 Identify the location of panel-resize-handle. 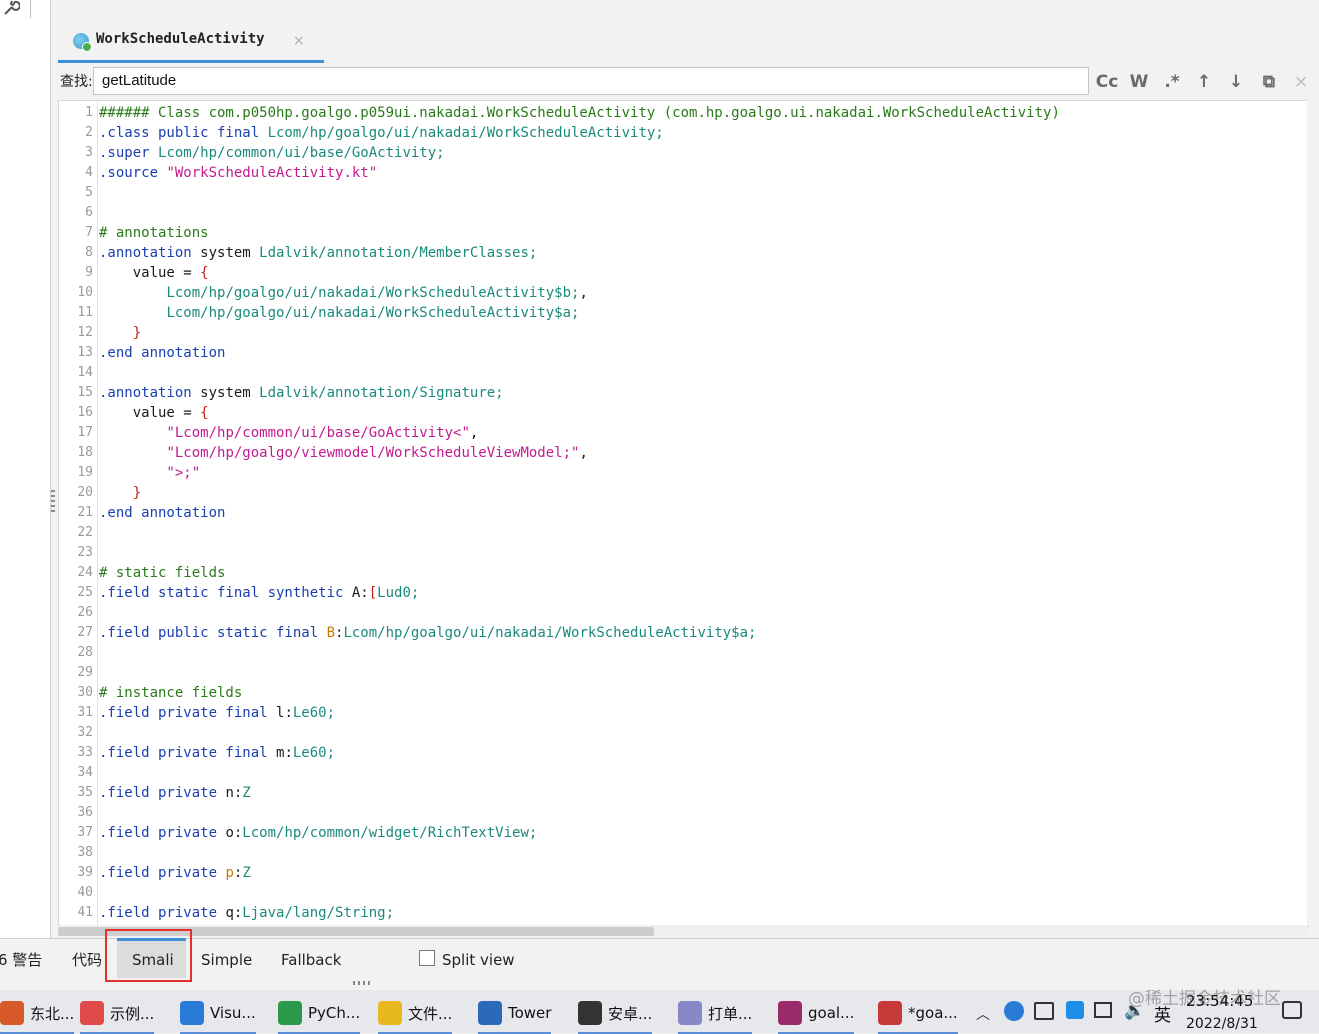
(53, 502).